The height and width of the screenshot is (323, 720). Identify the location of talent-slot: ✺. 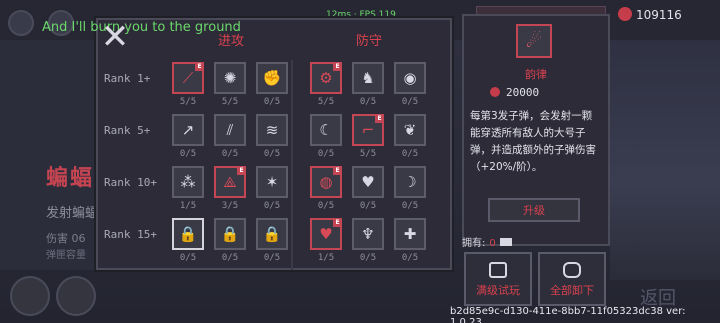
(230, 78).